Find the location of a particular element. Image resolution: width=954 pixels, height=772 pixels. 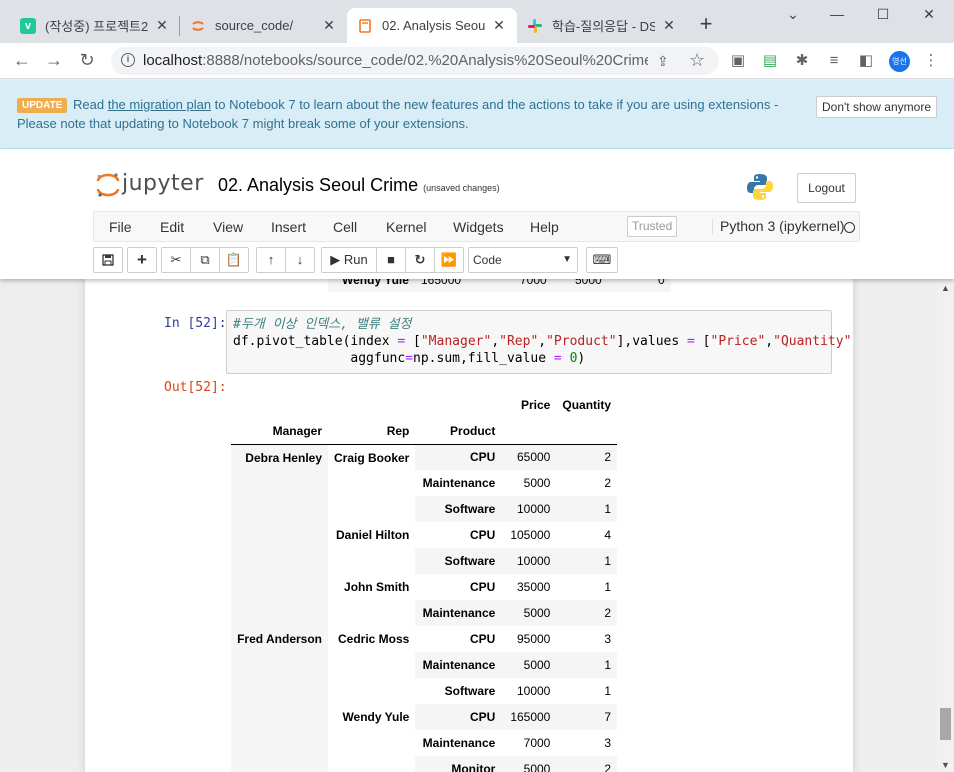

tab-search-icon: ⌄ is located at coordinates (793, 16).